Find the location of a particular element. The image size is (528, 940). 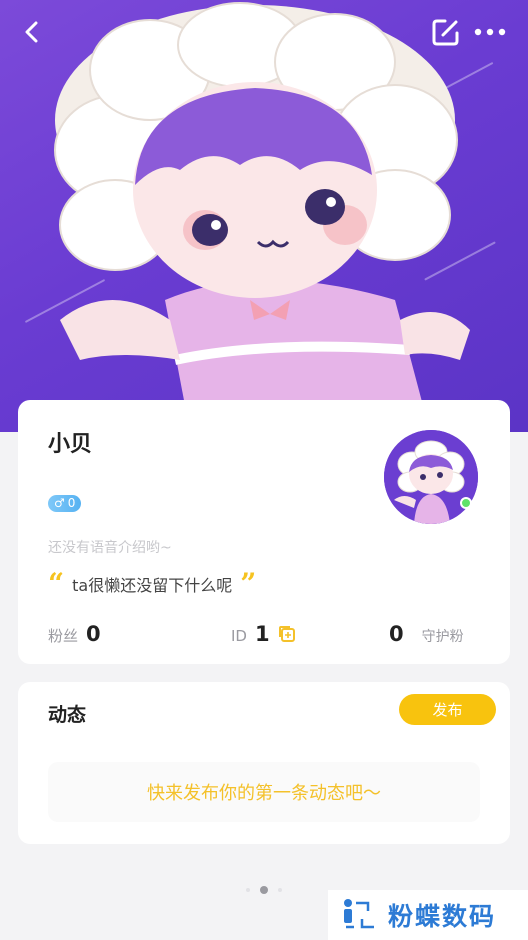

quote-open-icon: “ is located at coordinates (56, 583).